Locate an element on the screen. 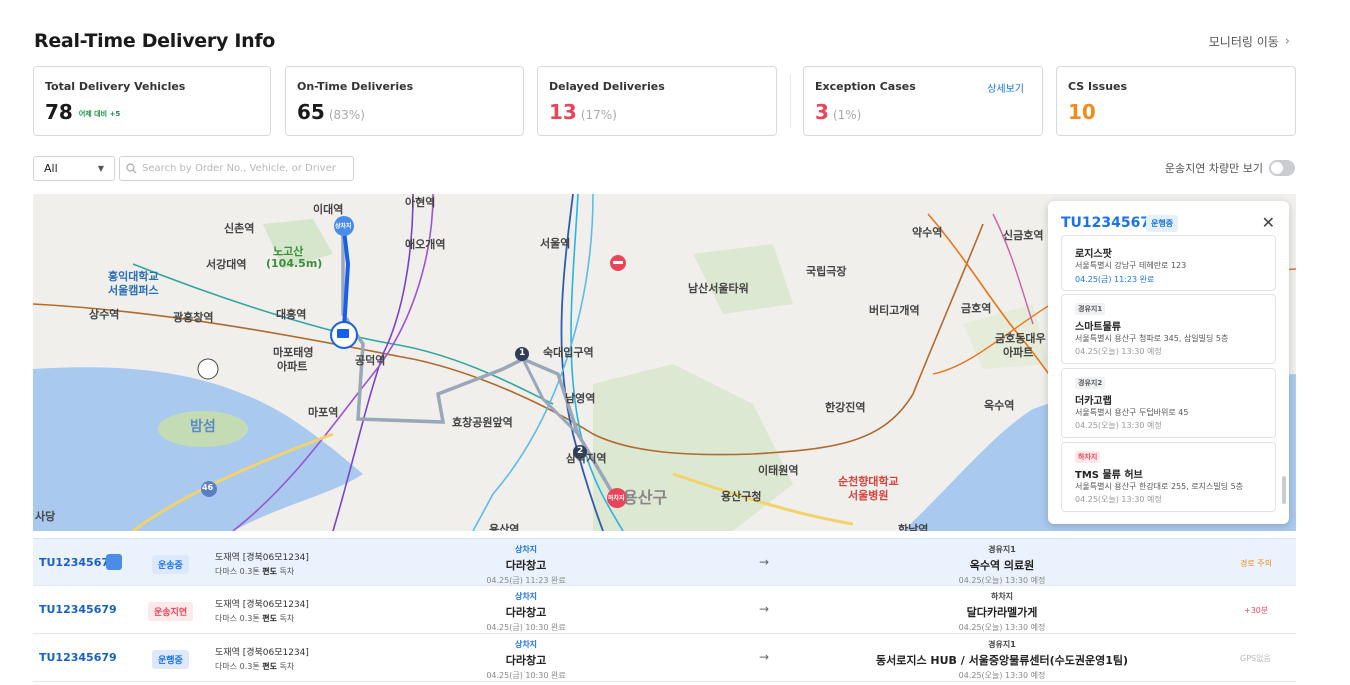 The width and height of the screenshot is (1350, 685). kpi-value: 13 (17%) is located at coordinates (583, 112).